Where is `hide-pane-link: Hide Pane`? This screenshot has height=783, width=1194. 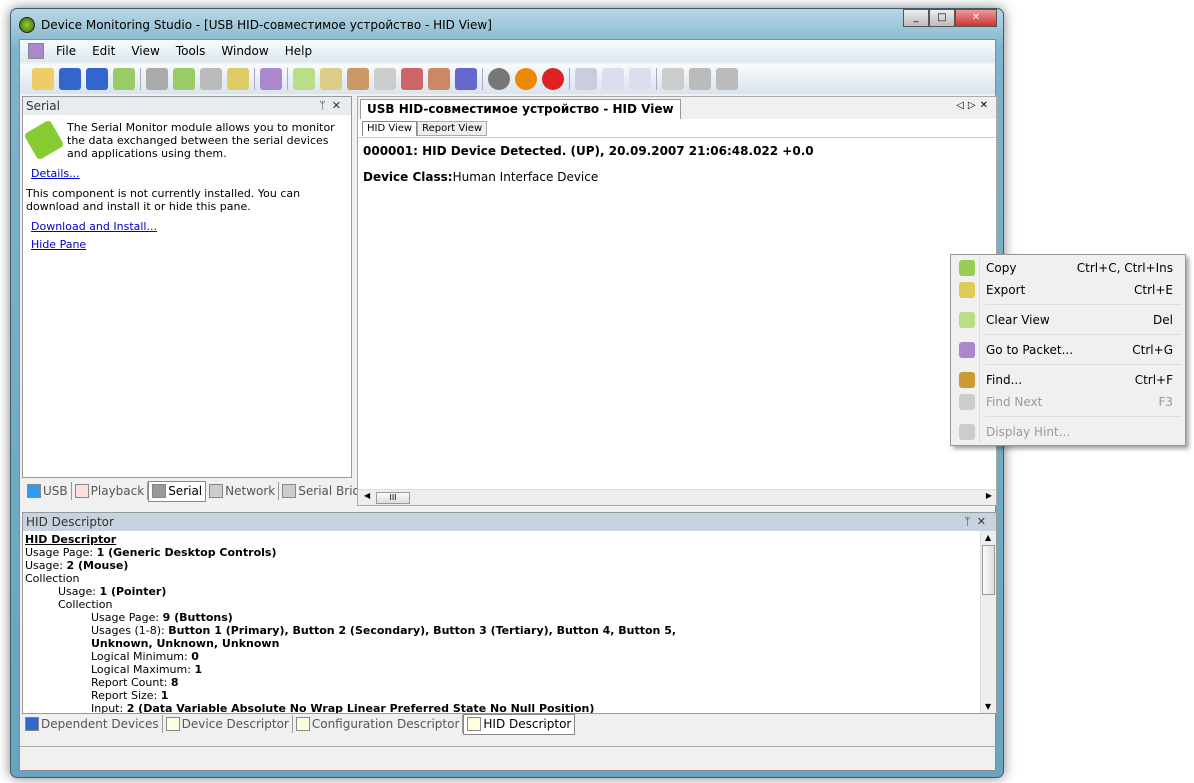 hide-pane-link: Hide Pane is located at coordinates (58, 244).